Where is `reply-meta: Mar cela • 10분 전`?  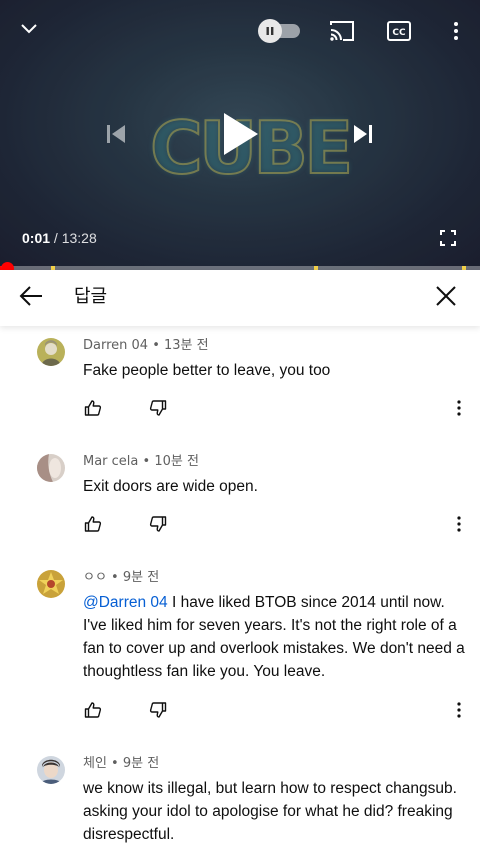
reply-meta: Mar cela • 10분 전 is located at coordinates (141, 462).